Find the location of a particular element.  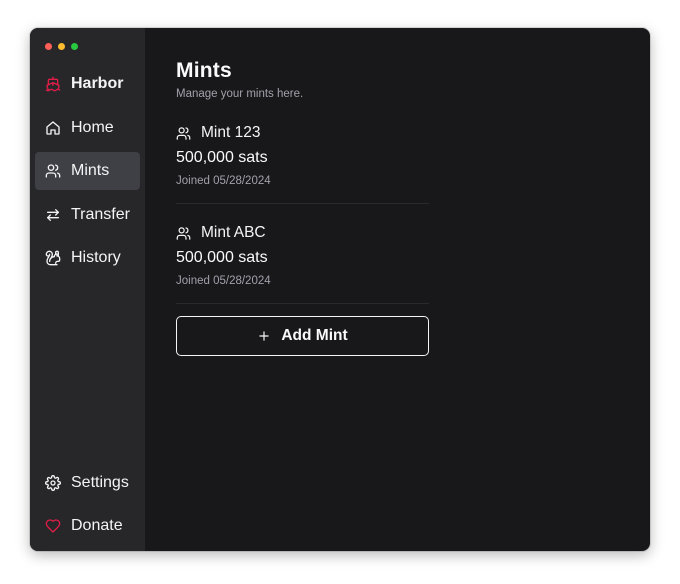

page-subtitle: Manage your mints here. is located at coordinates (240, 94).